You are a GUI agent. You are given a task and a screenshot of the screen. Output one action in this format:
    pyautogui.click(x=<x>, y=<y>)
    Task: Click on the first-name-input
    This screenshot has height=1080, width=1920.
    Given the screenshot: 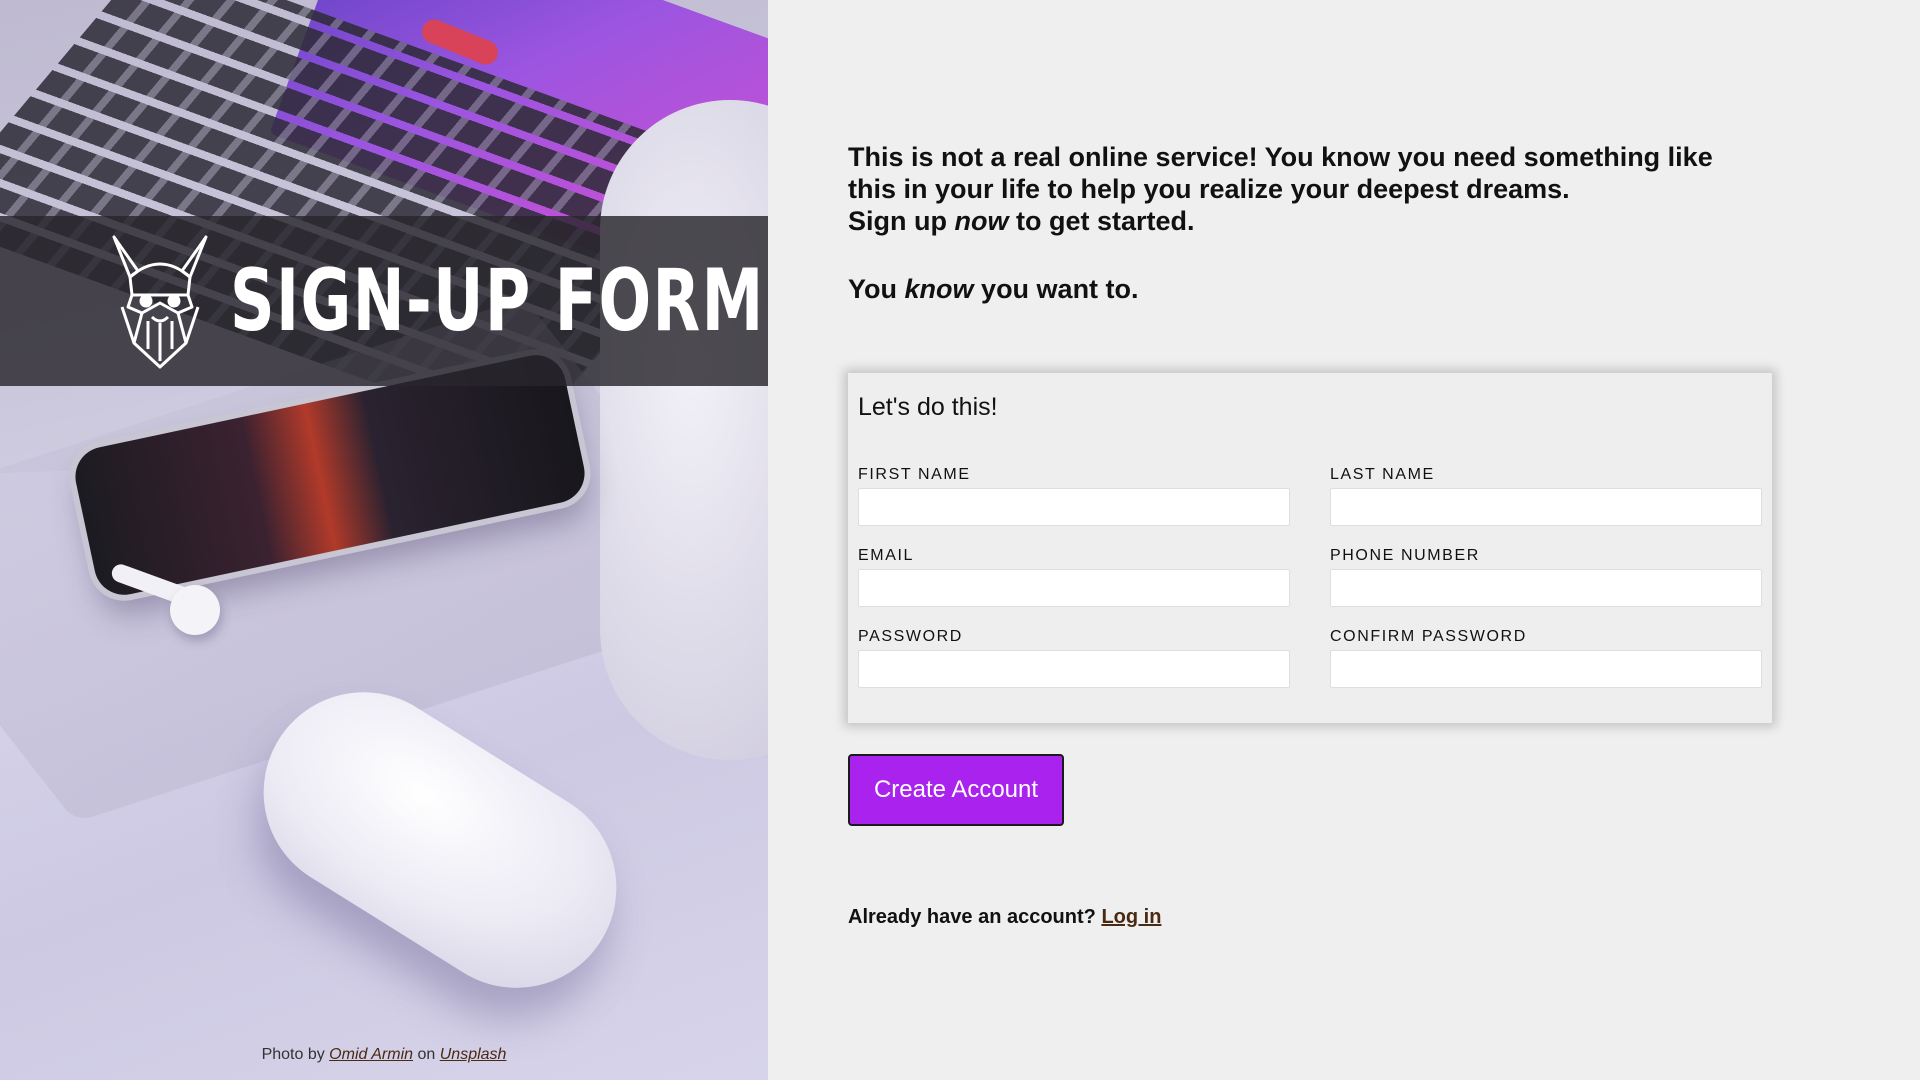 What is the action you would take?
    pyautogui.click(x=1074, y=507)
    